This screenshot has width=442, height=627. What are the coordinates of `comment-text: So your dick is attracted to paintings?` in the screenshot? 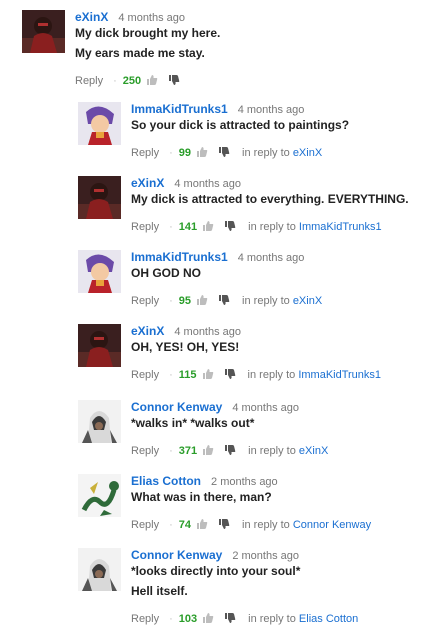 It's located at (240, 125).